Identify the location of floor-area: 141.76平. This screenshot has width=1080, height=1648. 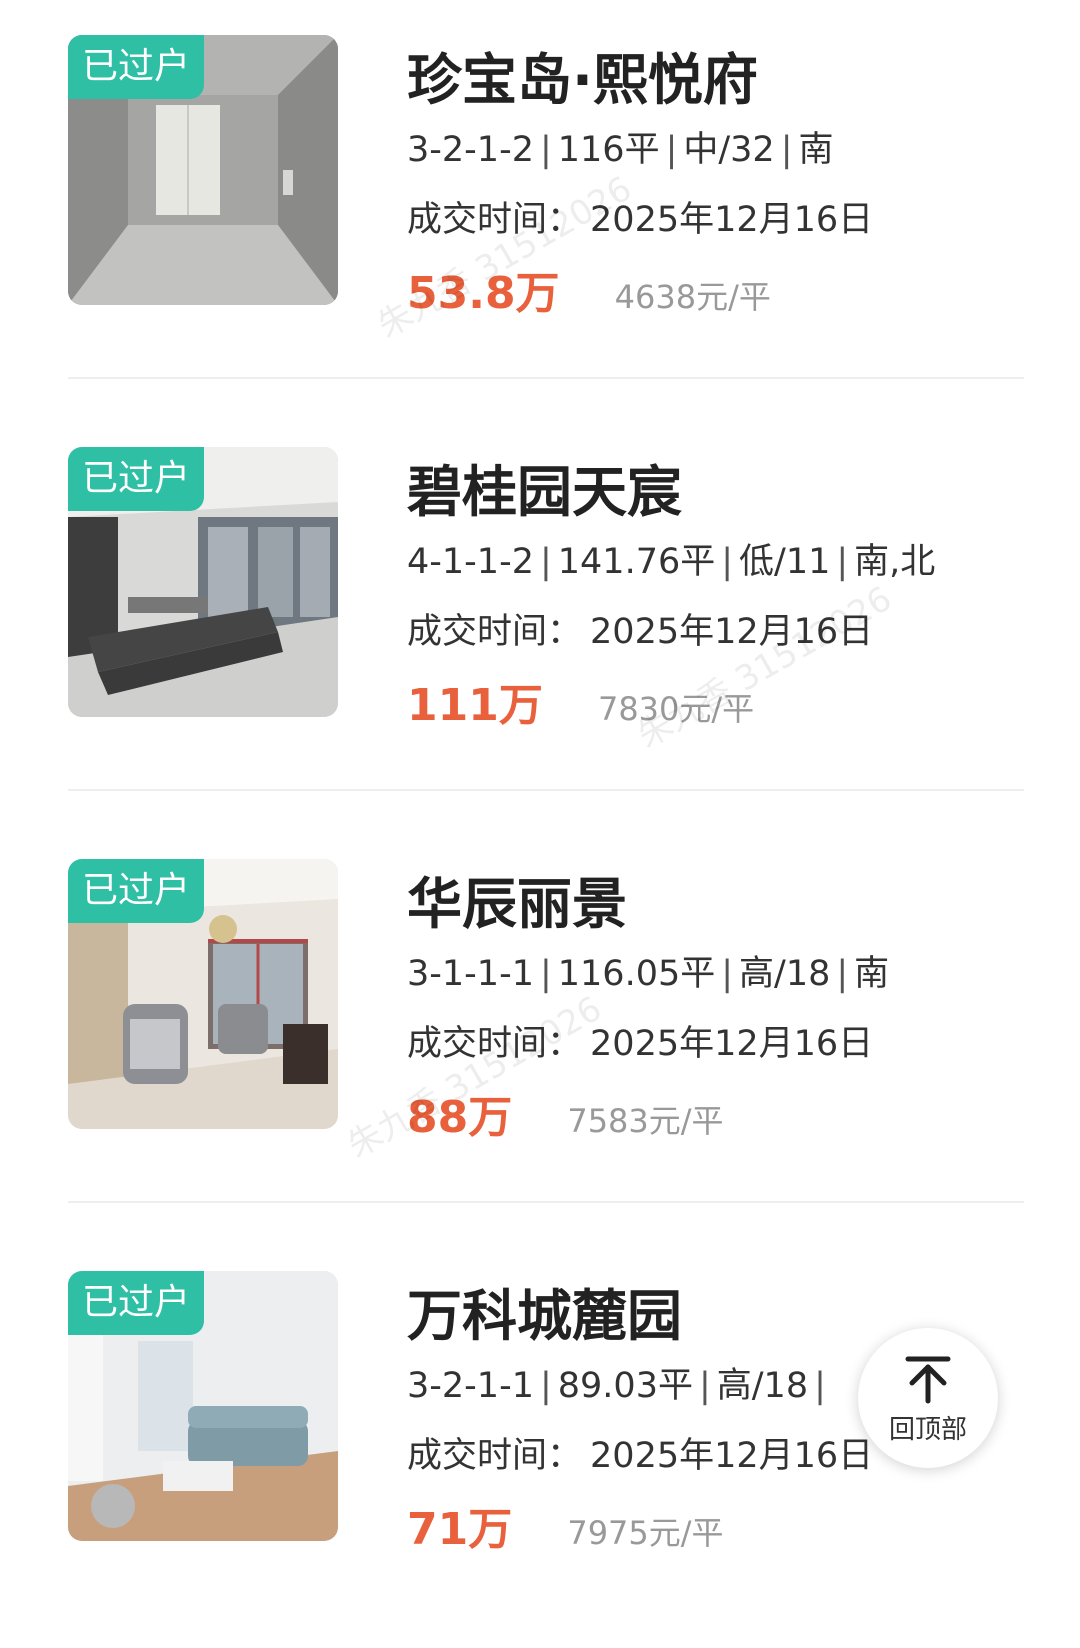
(636, 562).